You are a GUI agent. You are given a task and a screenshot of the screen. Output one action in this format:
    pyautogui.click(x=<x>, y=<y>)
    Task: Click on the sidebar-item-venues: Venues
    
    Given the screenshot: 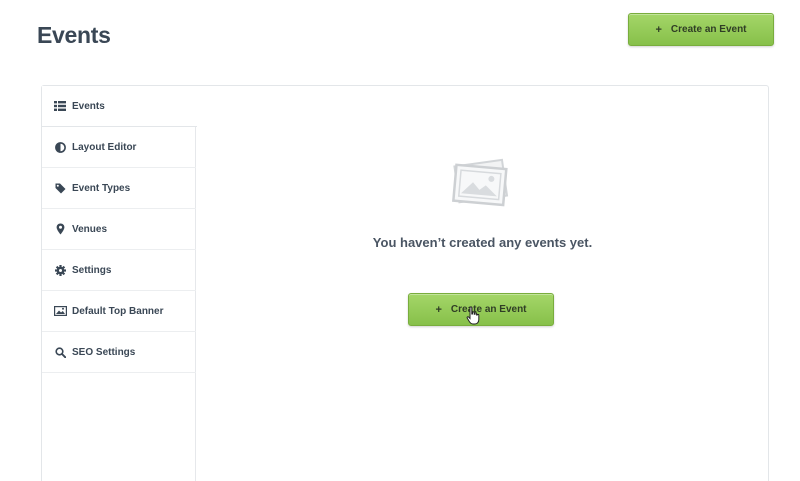 What is the action you would take?
    pyautogui.click(x=119, y=229)
    